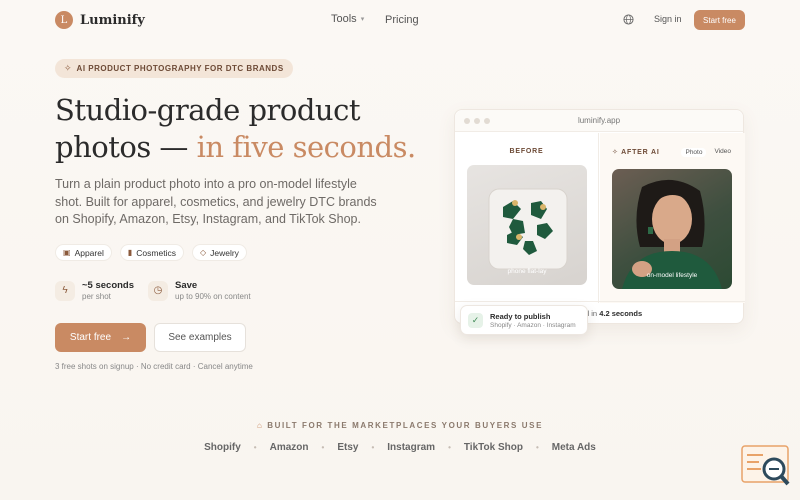 The image size is (800, 500). I want to click on before-caption: phone flat-lay, so click(527, 271).